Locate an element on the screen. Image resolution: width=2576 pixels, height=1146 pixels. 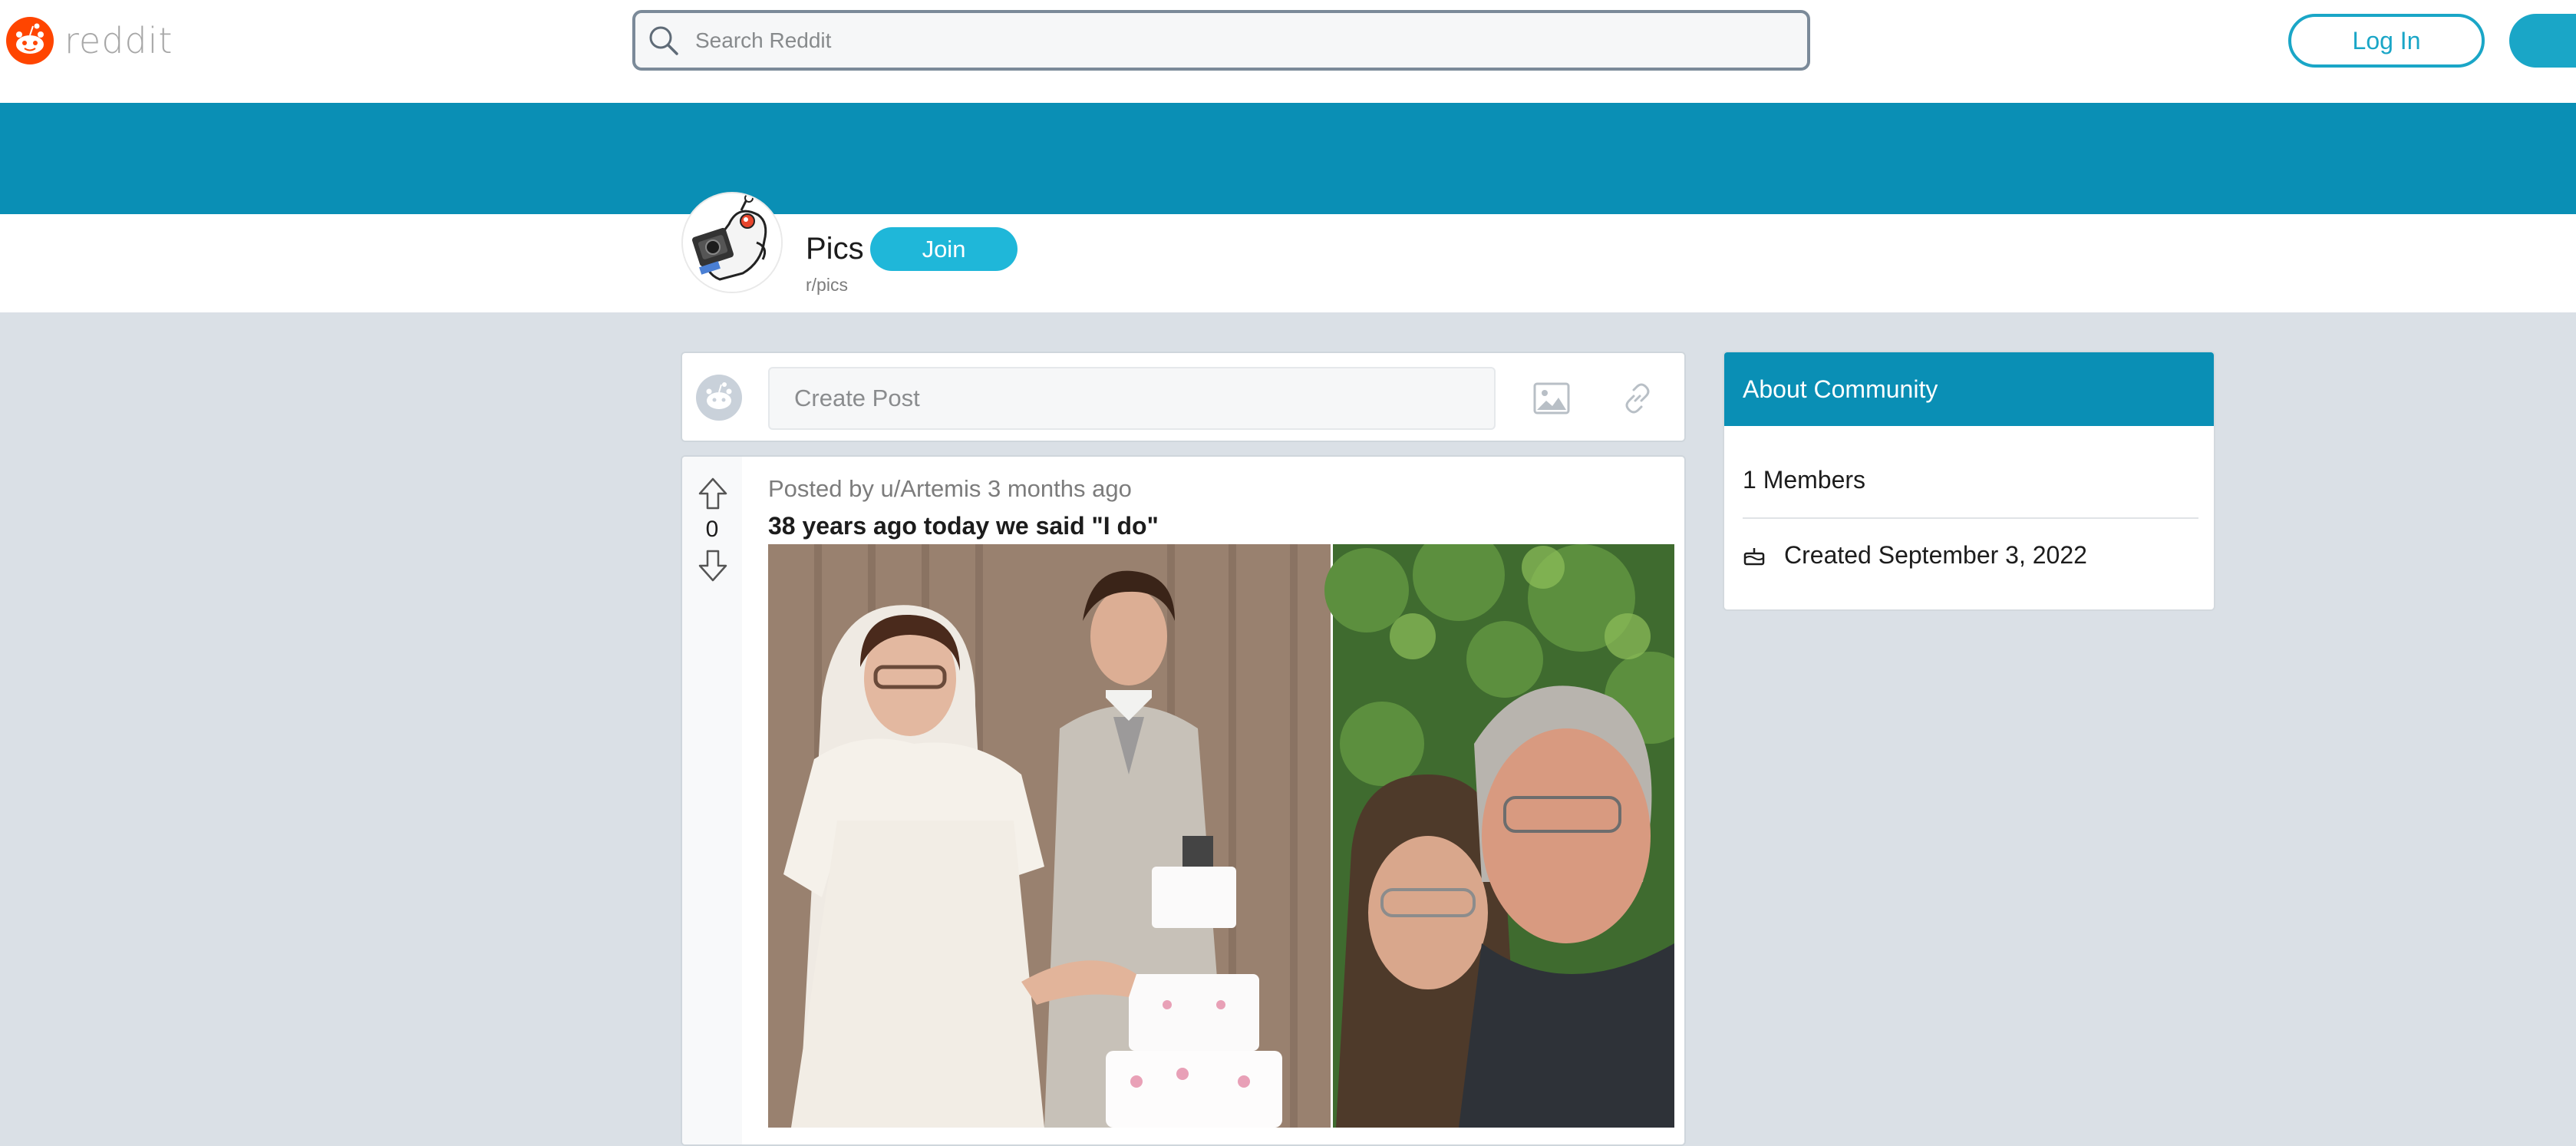
search-input is located at coordinates (1194, 40).